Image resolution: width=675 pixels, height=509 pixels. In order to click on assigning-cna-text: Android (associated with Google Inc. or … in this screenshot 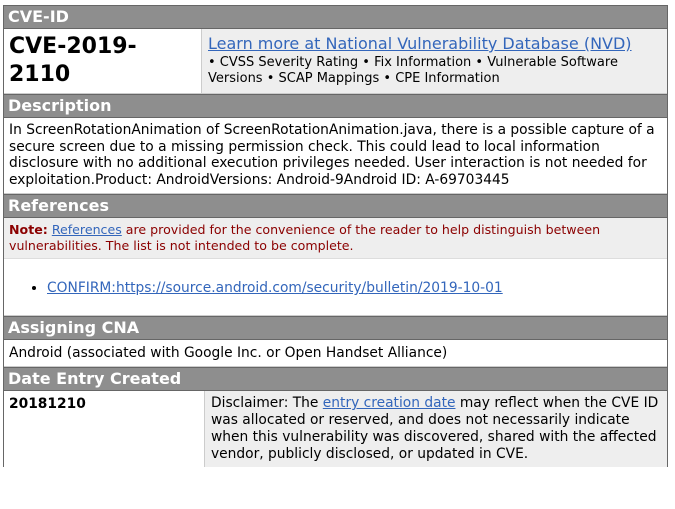, I will do `click(335, 353)`.